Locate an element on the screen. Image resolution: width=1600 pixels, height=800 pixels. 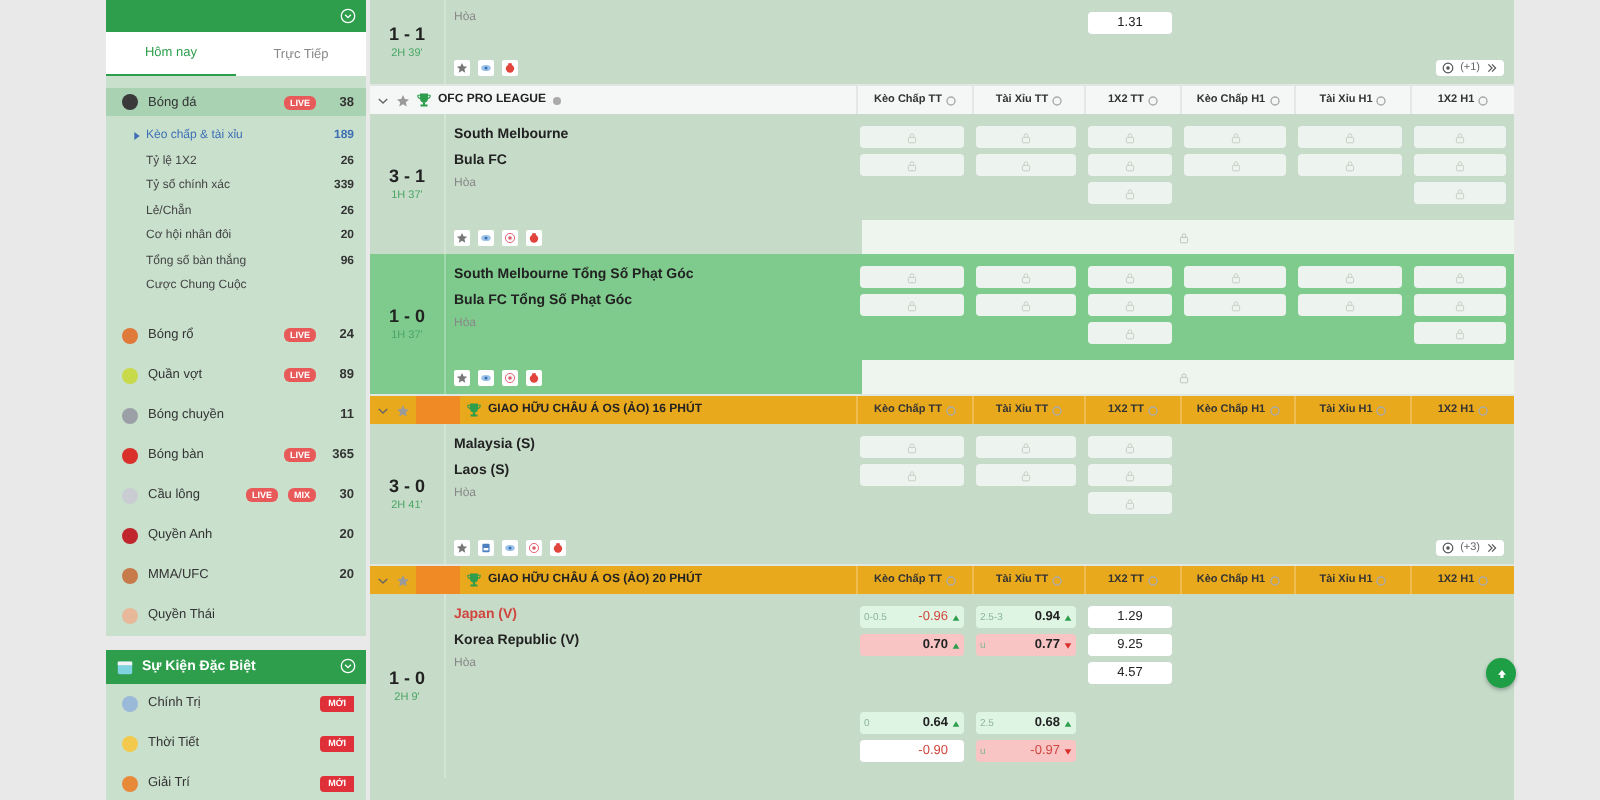
match-score: 3 - 1 is located at coordinates (406, 176).